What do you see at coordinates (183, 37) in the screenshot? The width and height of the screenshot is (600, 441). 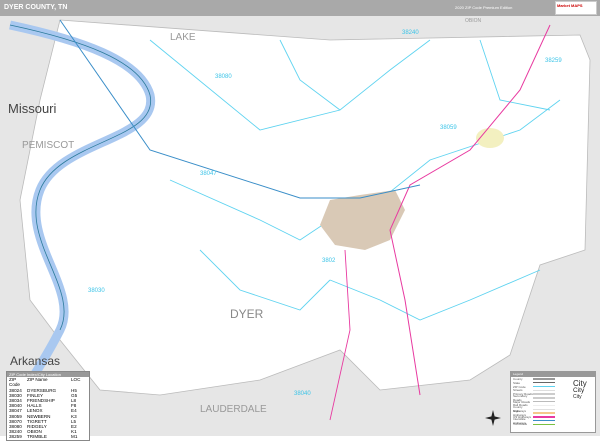 I see `label-lake: LAKE` at bounding box center [183, 37].